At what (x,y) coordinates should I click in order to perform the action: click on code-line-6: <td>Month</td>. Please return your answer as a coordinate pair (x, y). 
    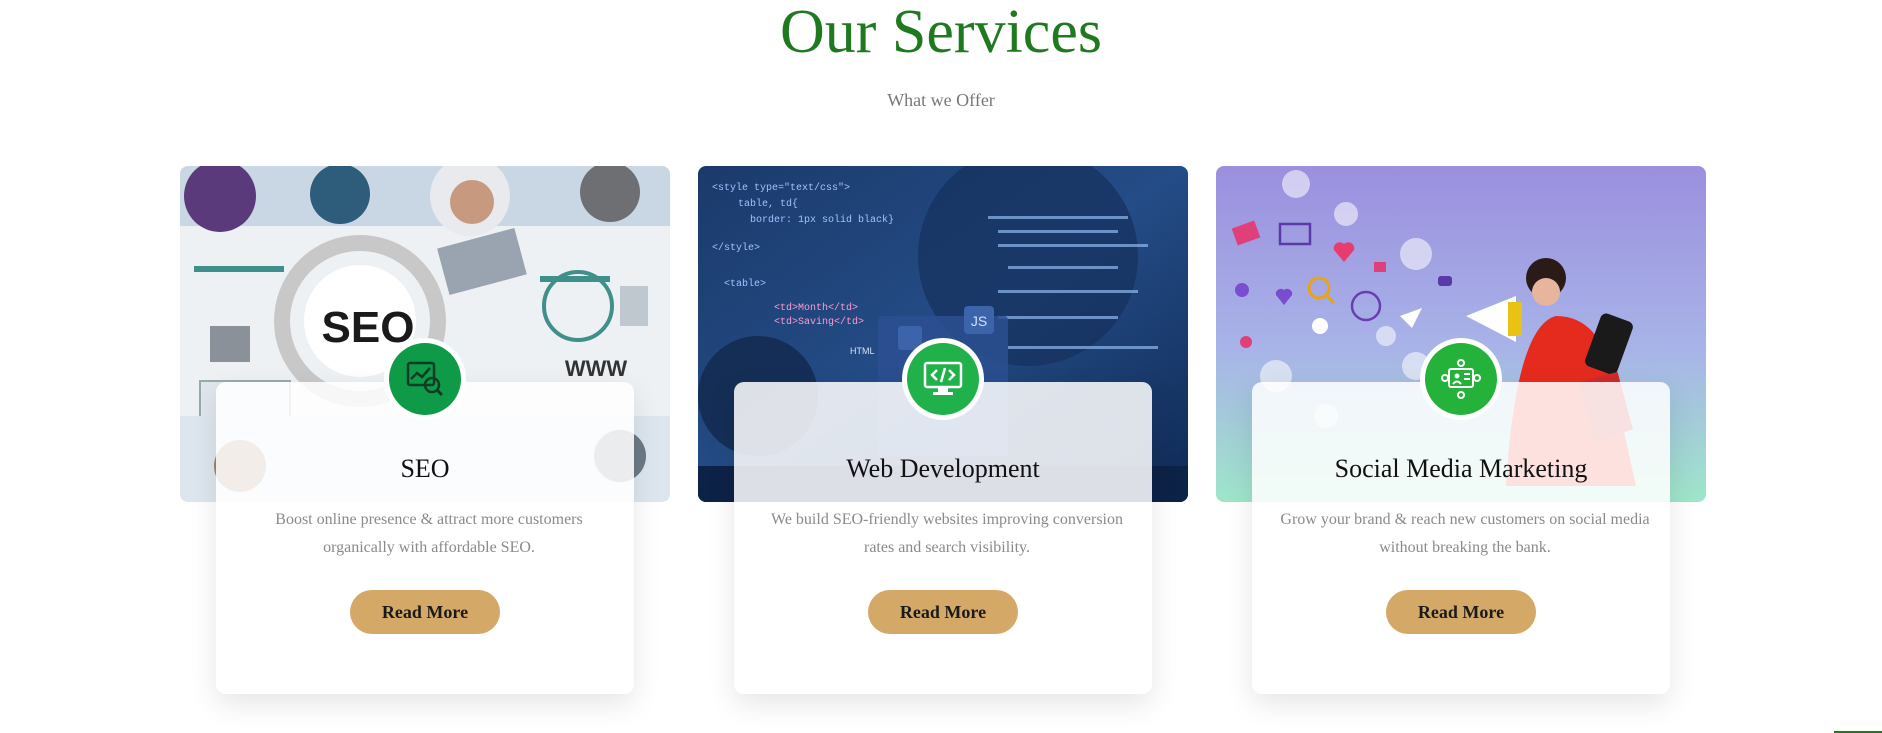
    Looking at the image, I should click on (816, 308).